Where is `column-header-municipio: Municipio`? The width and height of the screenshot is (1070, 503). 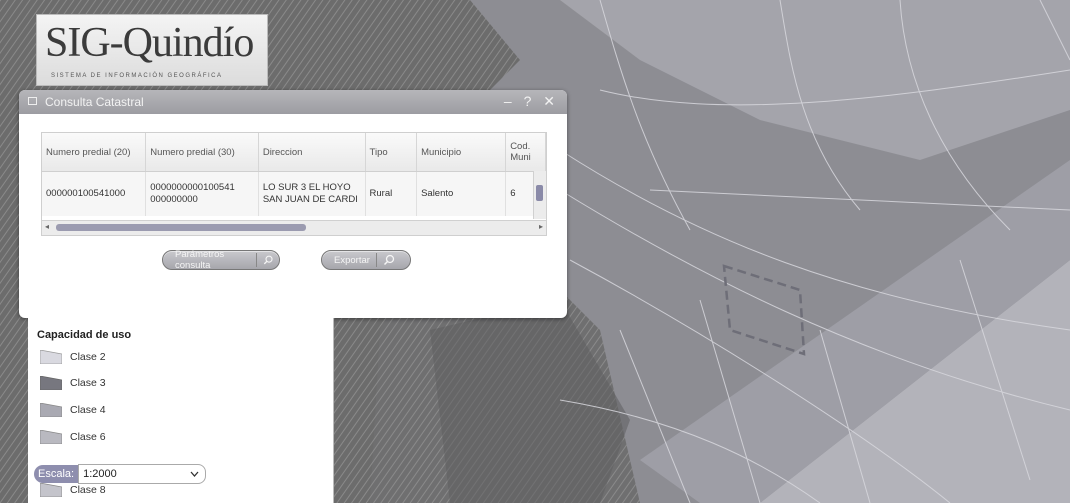 column-header-municipio: Municipio is located at coordinates (461, 152).